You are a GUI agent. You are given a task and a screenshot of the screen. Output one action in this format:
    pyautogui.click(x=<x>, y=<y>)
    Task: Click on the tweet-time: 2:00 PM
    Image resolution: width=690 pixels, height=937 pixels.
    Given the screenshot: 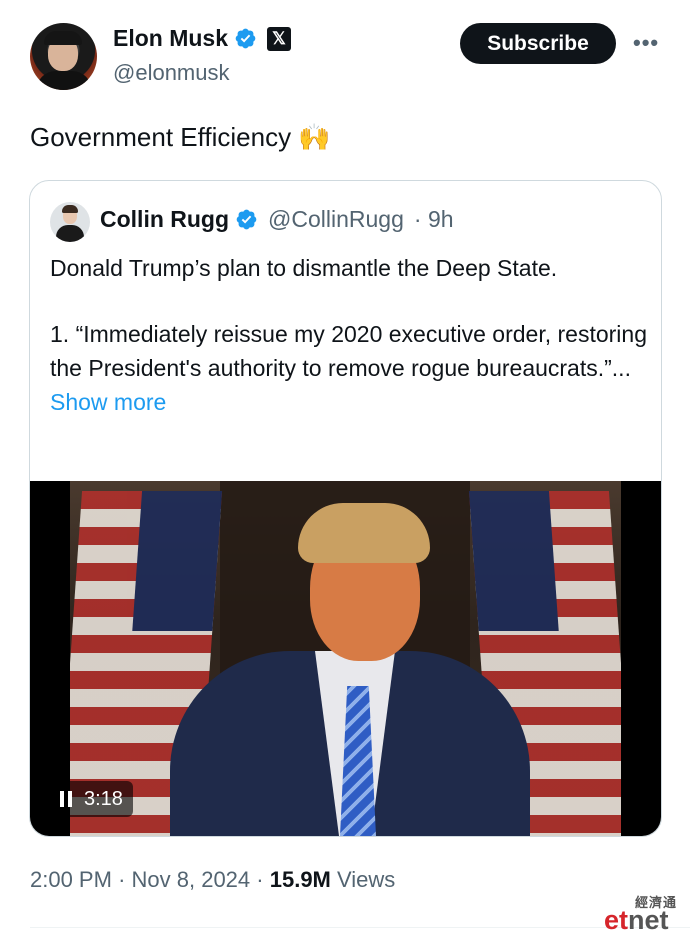 What is the action you would take?
    pyautogui.click(x=71, y=879)
    